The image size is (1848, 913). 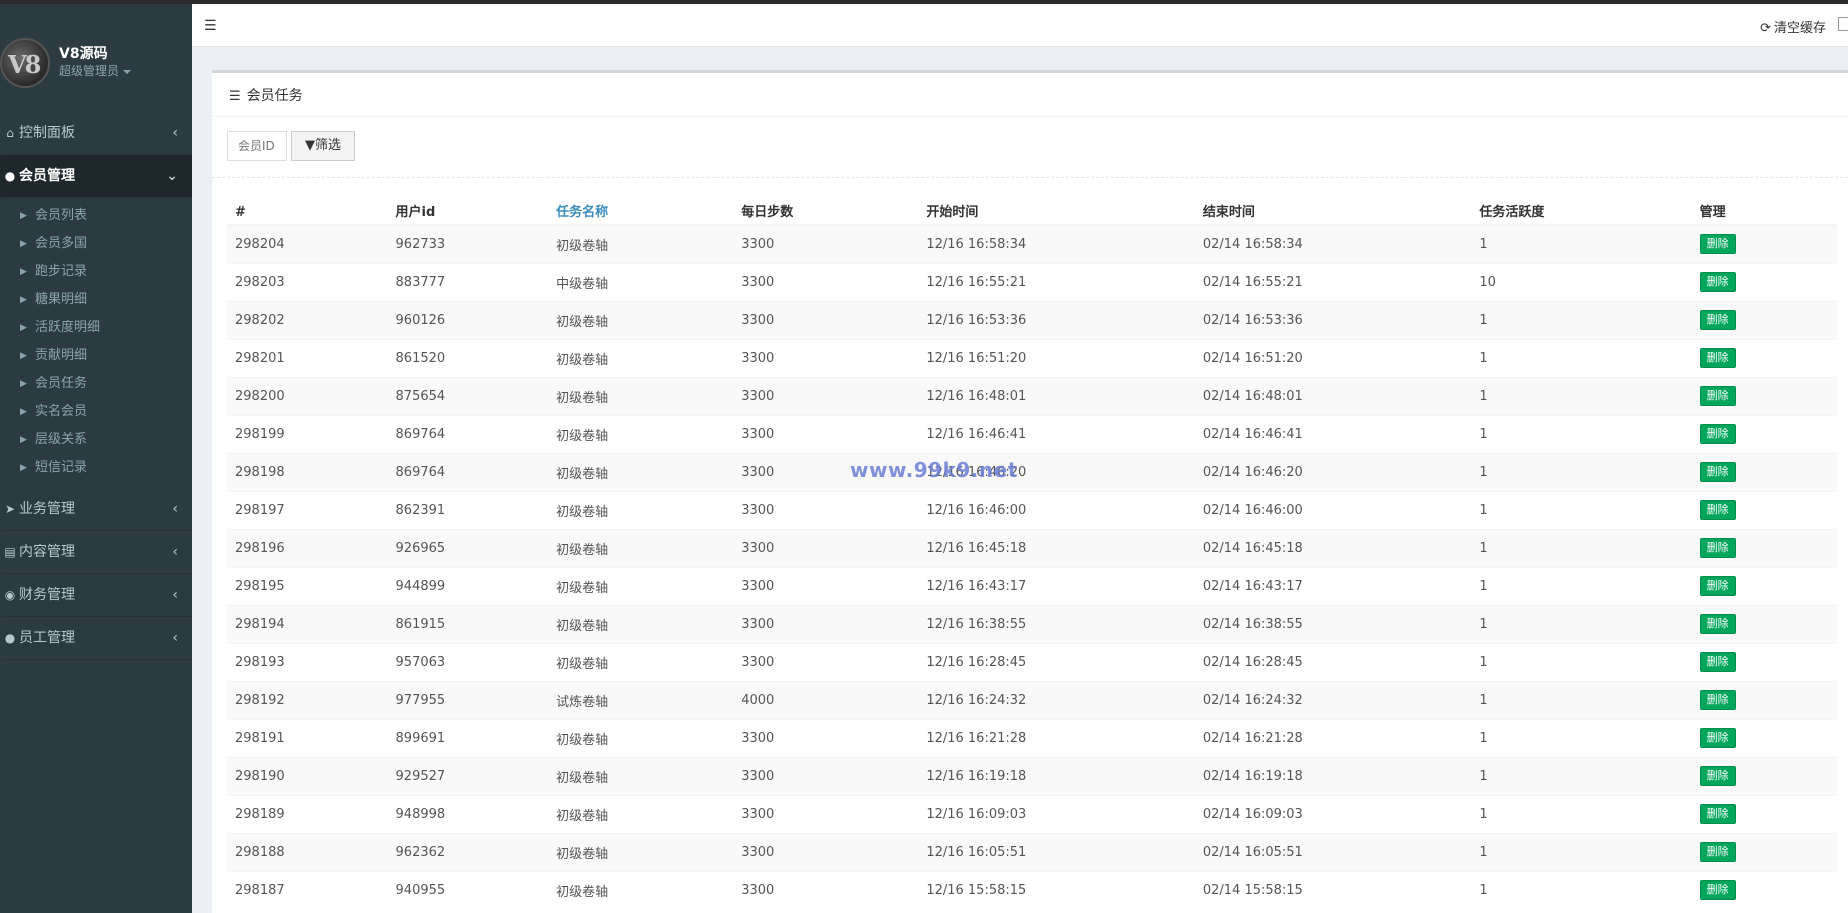 I want to click on table-cell: 02/14 16:21:28, so click(x=1333, y=737).